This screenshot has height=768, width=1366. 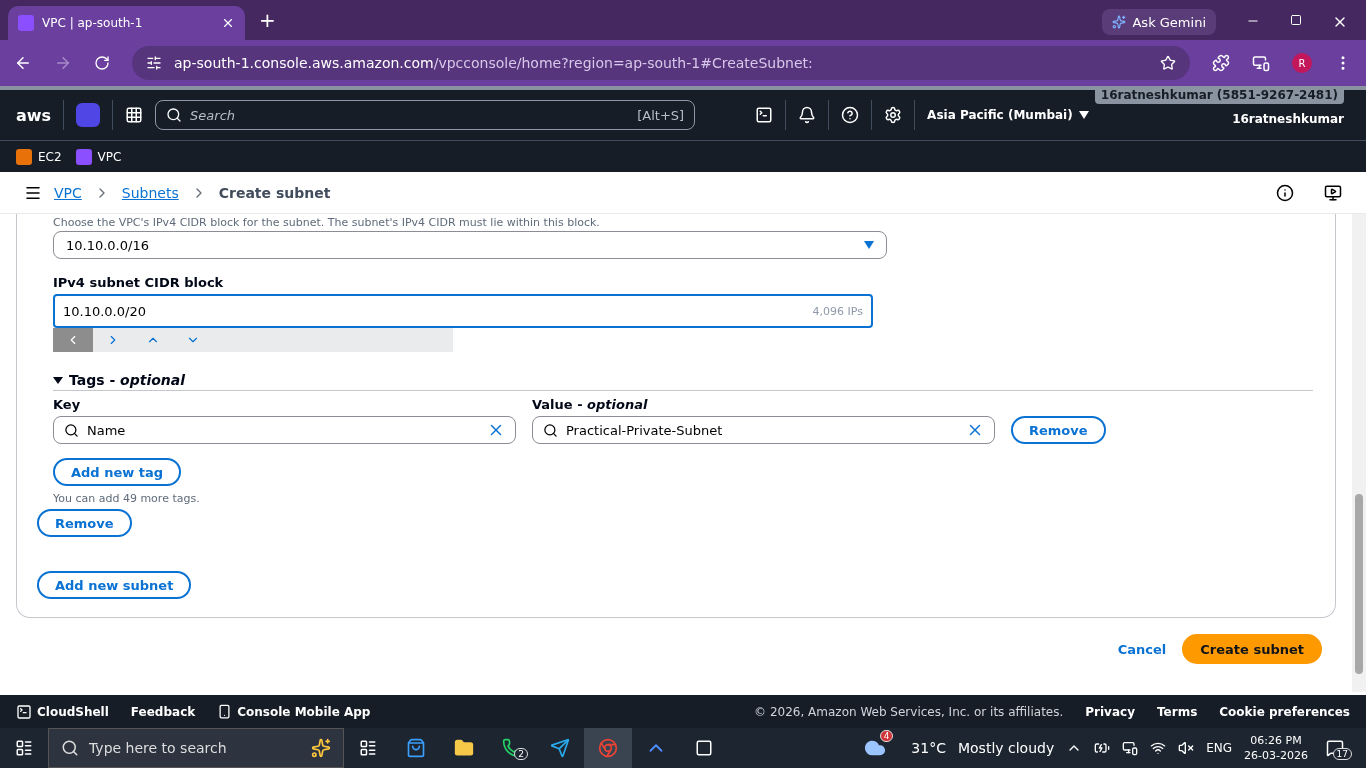 What do you see at coordinates (127, 380) in the screenshot?
I see `section-title: Tags - optional` at bounding box center [127, 380].